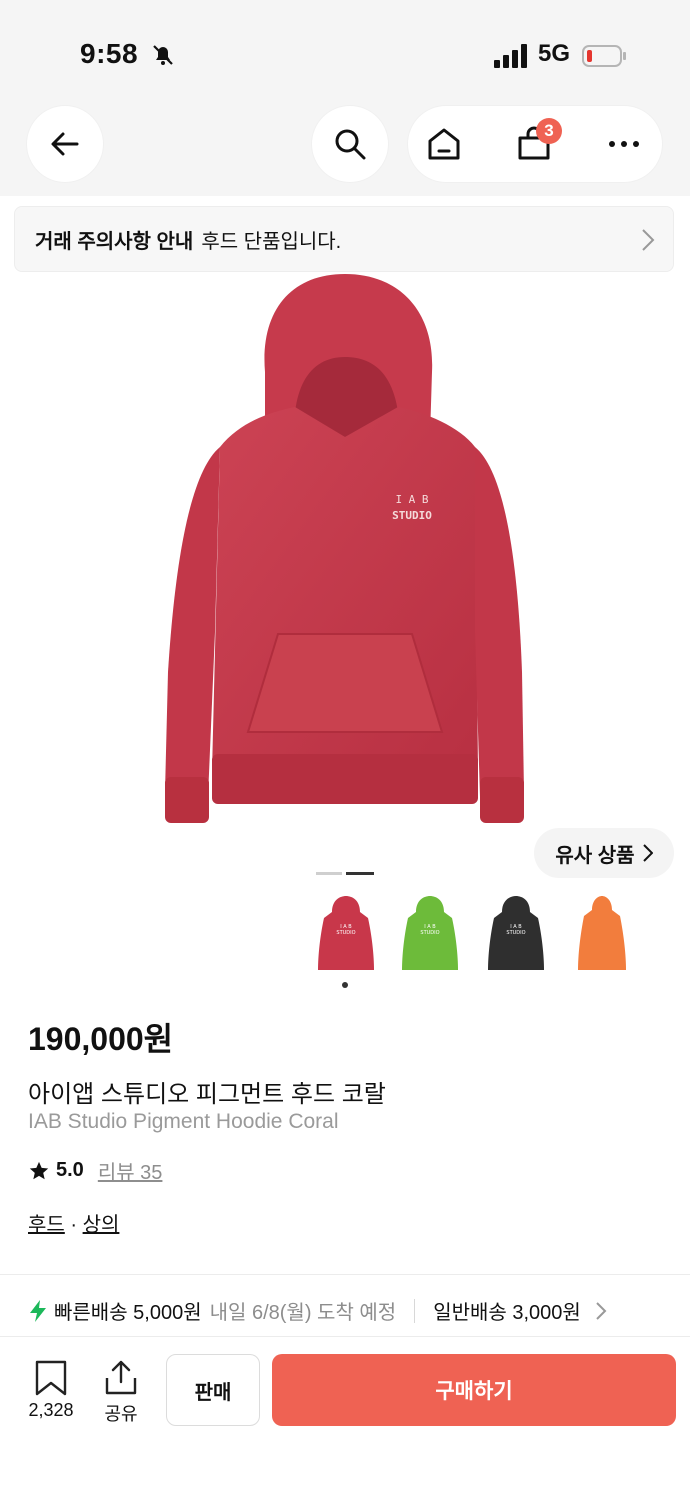 Image resolution: width=690 pixels, height=1500 pixels. Describe the element at coordinates (303, 1313) in the screenshot. I see `fast-shipping-eta: 내일 6/8(월) 도착 예정` at that location.